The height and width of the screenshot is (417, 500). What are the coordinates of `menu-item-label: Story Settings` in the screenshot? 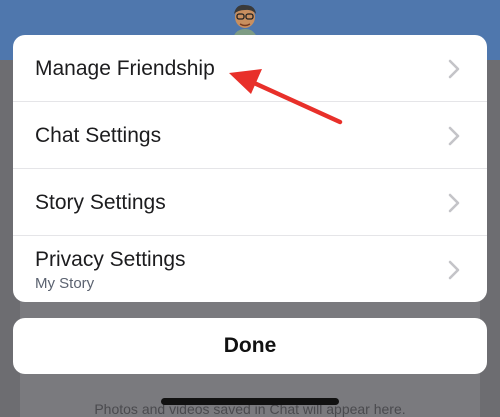 It's located at (100, 202).